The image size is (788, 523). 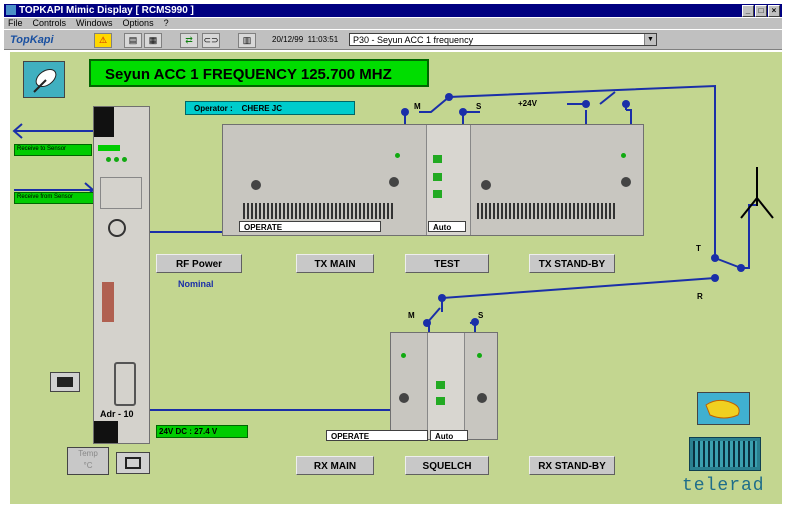 I want to click on tx-standby-button: TX STAND-BY, so click(x=572, y=263).